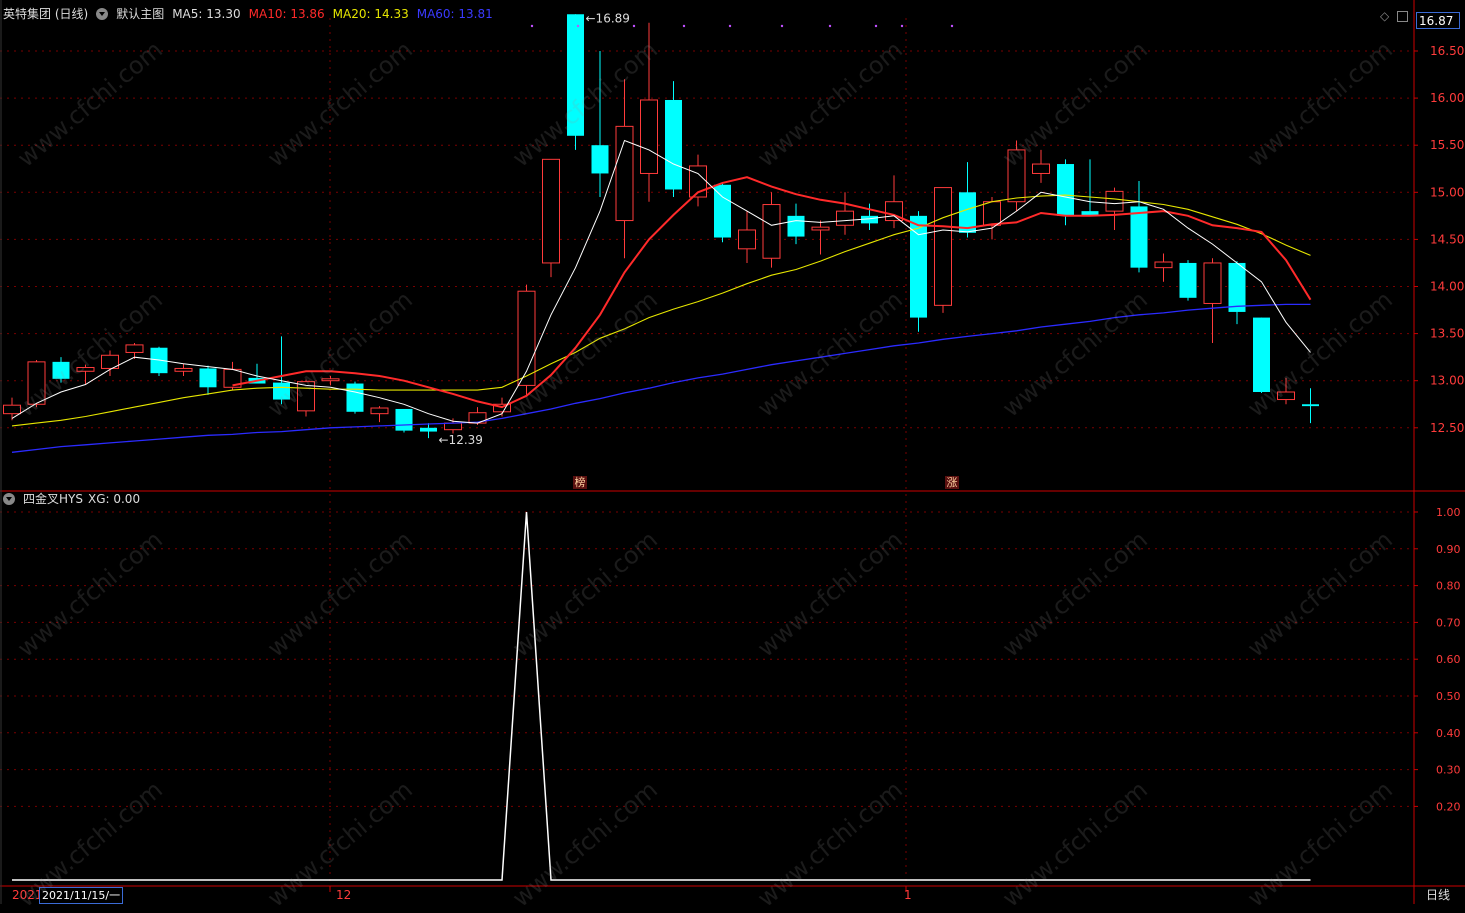 The height and width of the screenshot is (913, 1465). What do you see at coordinates (286, 14) in the screenshot?
I see `ma10-value: MA10: 13.86` at bounding box center [286, 14].